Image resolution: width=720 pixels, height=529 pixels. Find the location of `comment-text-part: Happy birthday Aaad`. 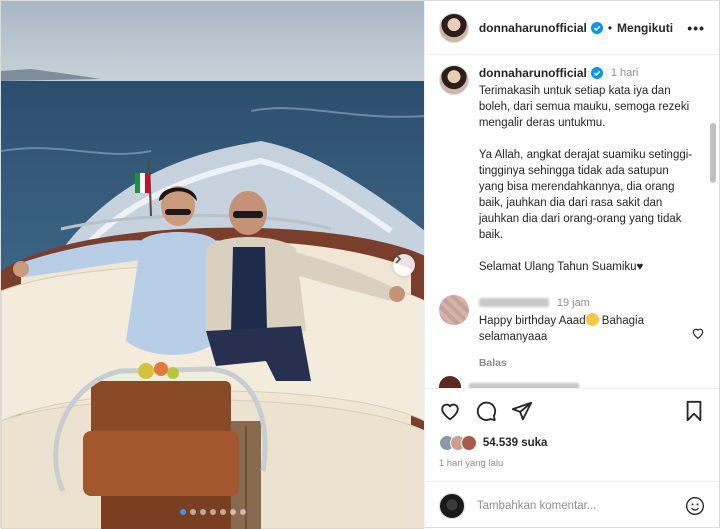

comment-text-part: Happy birthday Aaad is located at coordinates (532, 321).